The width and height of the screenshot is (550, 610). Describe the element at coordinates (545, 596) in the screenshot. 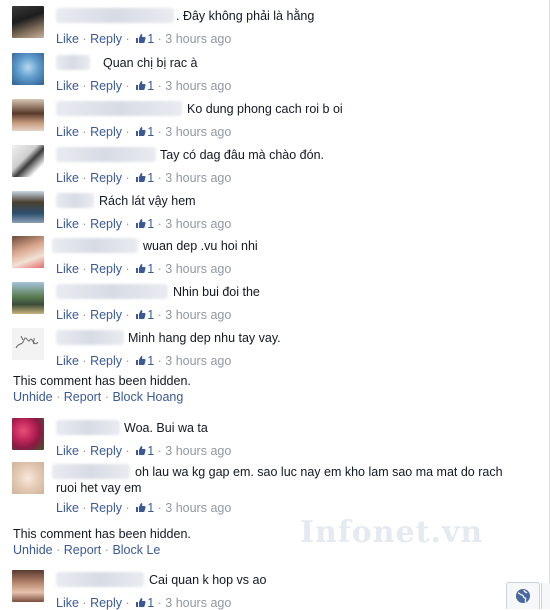

I see `chat-sidebar-edge` at that location.